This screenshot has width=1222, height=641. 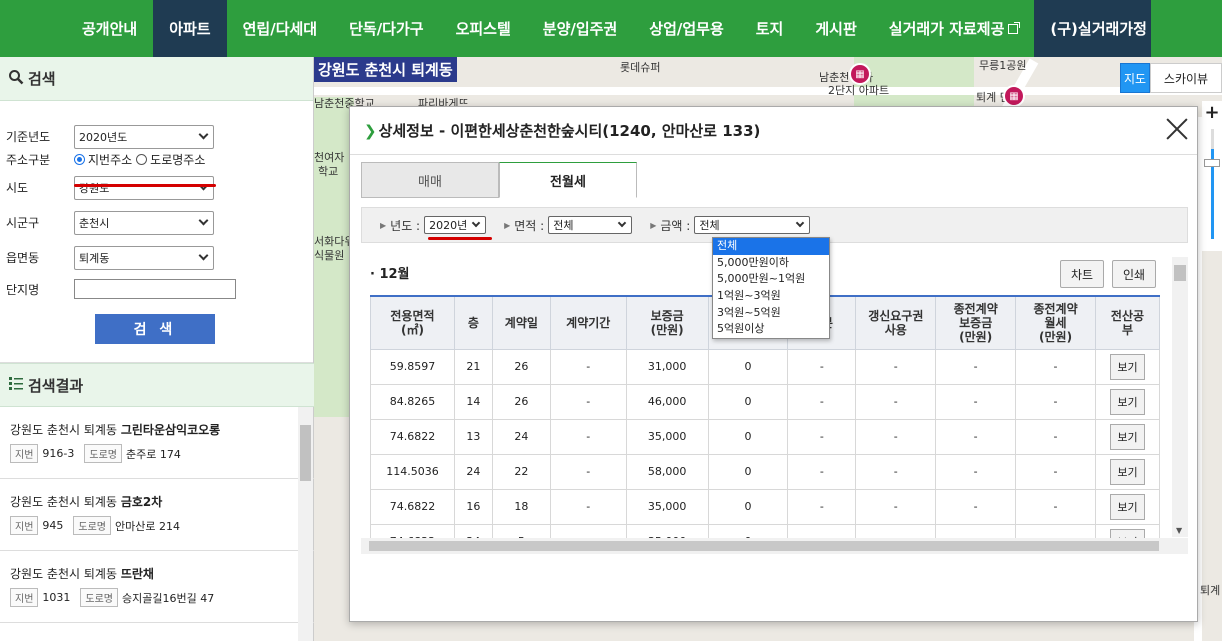 What do you see at coordinates (771, 263) in the screenshot?
I see `dropdown-option: 5,000만원이하` at bounding box center [771, 263].